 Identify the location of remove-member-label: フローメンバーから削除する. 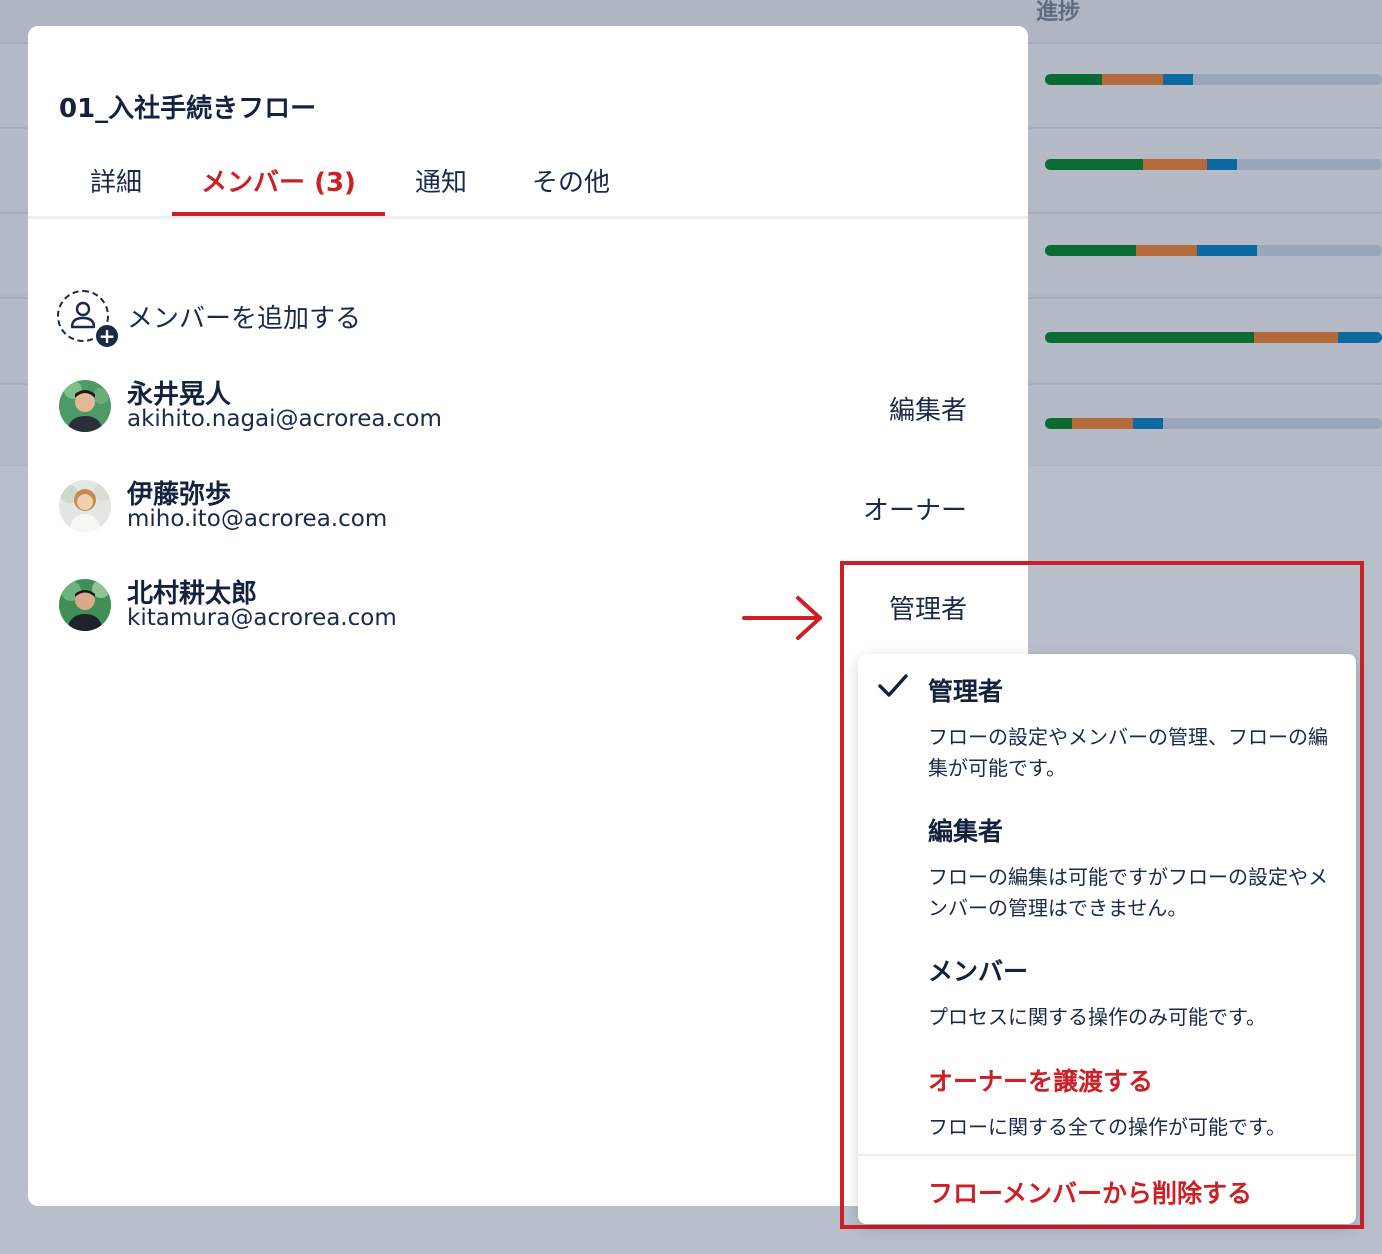
(1090, 1193).